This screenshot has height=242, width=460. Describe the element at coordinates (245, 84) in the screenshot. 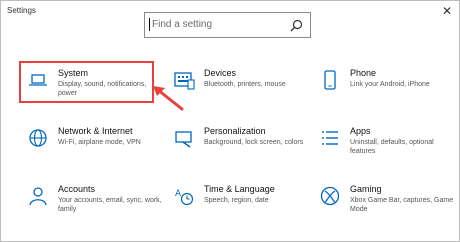

I see `category-description: Bluetooth, printers, mouse` at that location.